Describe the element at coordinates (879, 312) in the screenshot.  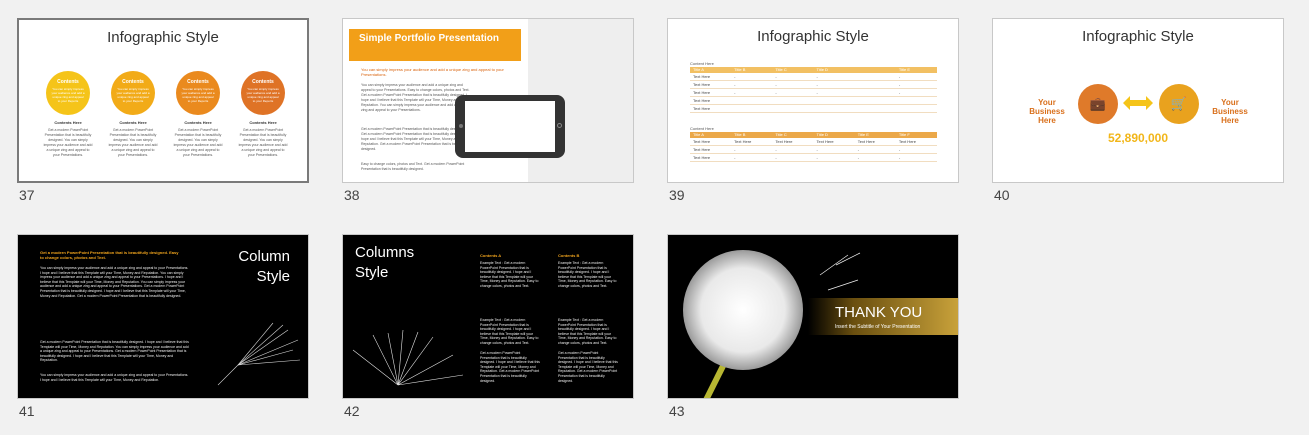
I see `slide-title: THANK YOU` at that location.